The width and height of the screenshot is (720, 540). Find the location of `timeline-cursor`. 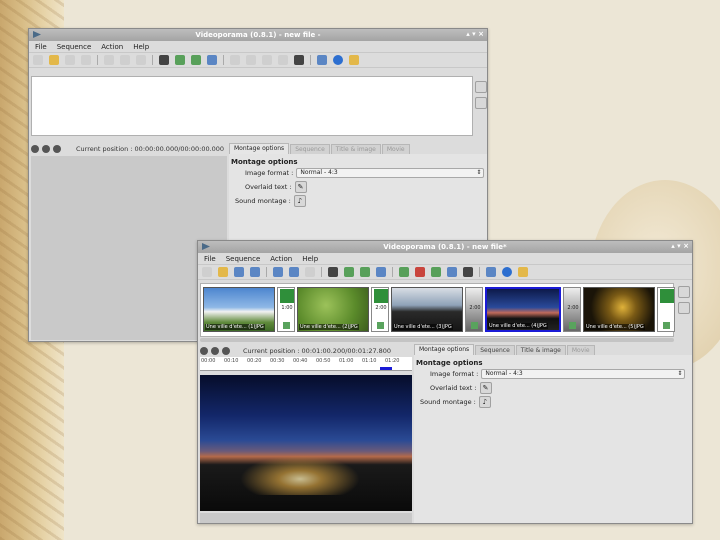

timeline-cursor is located at coordinates (386, 368).